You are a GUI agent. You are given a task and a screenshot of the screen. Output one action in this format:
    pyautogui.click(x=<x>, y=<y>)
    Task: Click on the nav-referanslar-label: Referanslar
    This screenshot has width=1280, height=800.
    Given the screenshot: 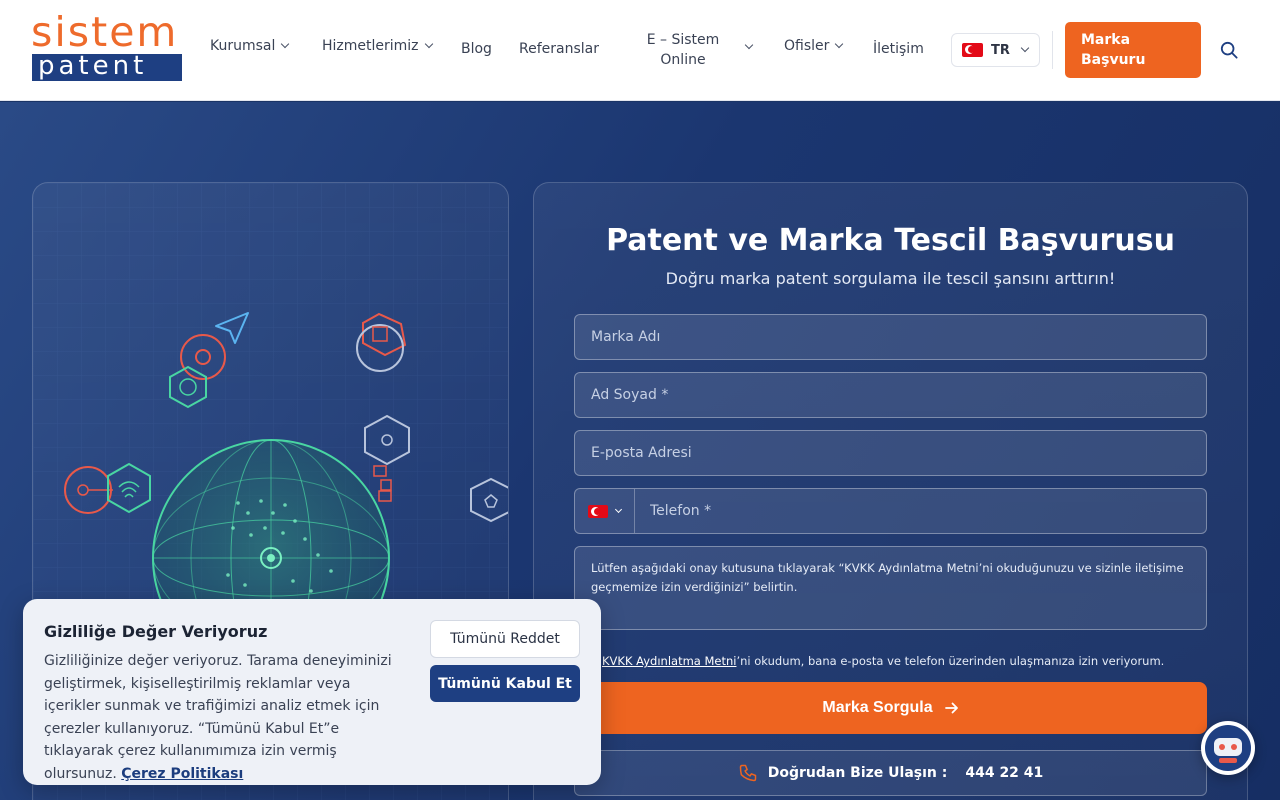 What is the action you would take?
    pyautogui.click(x=559, y=49)
    